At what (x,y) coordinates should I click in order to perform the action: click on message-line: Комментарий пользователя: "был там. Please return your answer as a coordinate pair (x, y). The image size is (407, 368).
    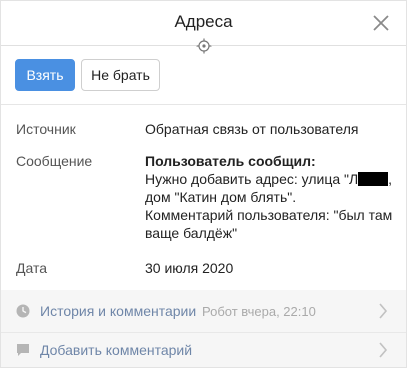
    Looking at the image, I should click on (269, 215).